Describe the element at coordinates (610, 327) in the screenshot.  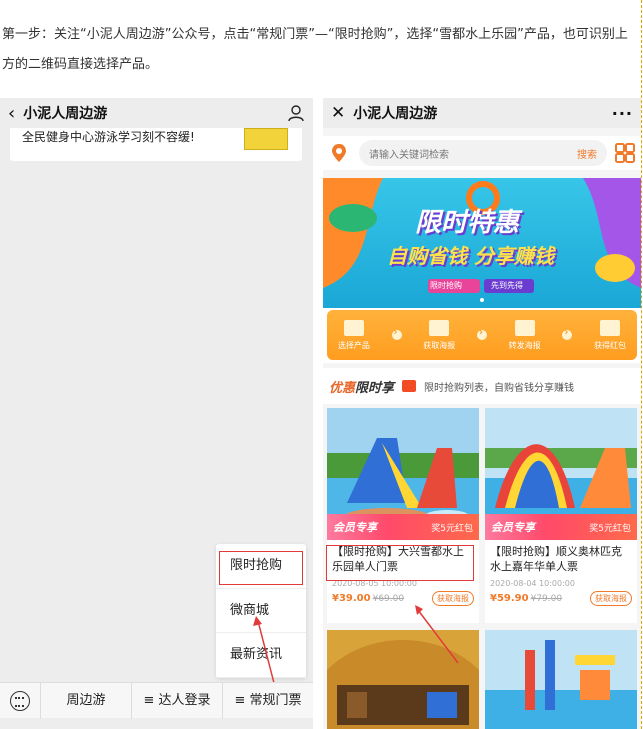
I see `redpacket-icon` at that location.